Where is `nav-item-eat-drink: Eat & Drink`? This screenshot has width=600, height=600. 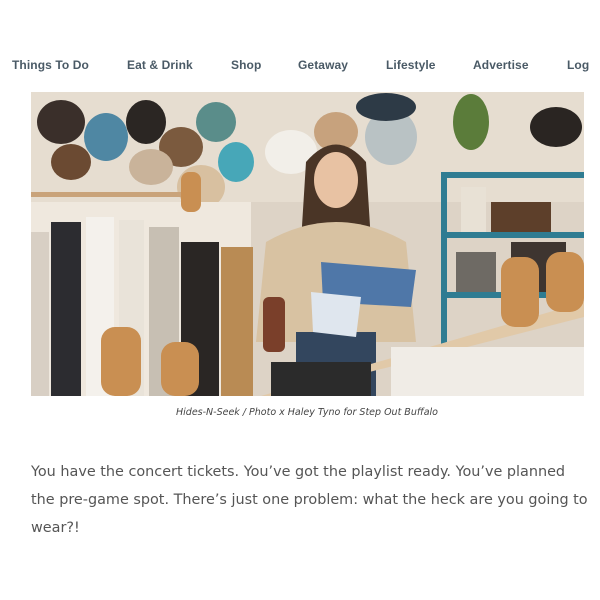
nav-item-eat-drink: Eat & Drink is located at coordinates (160, 65).